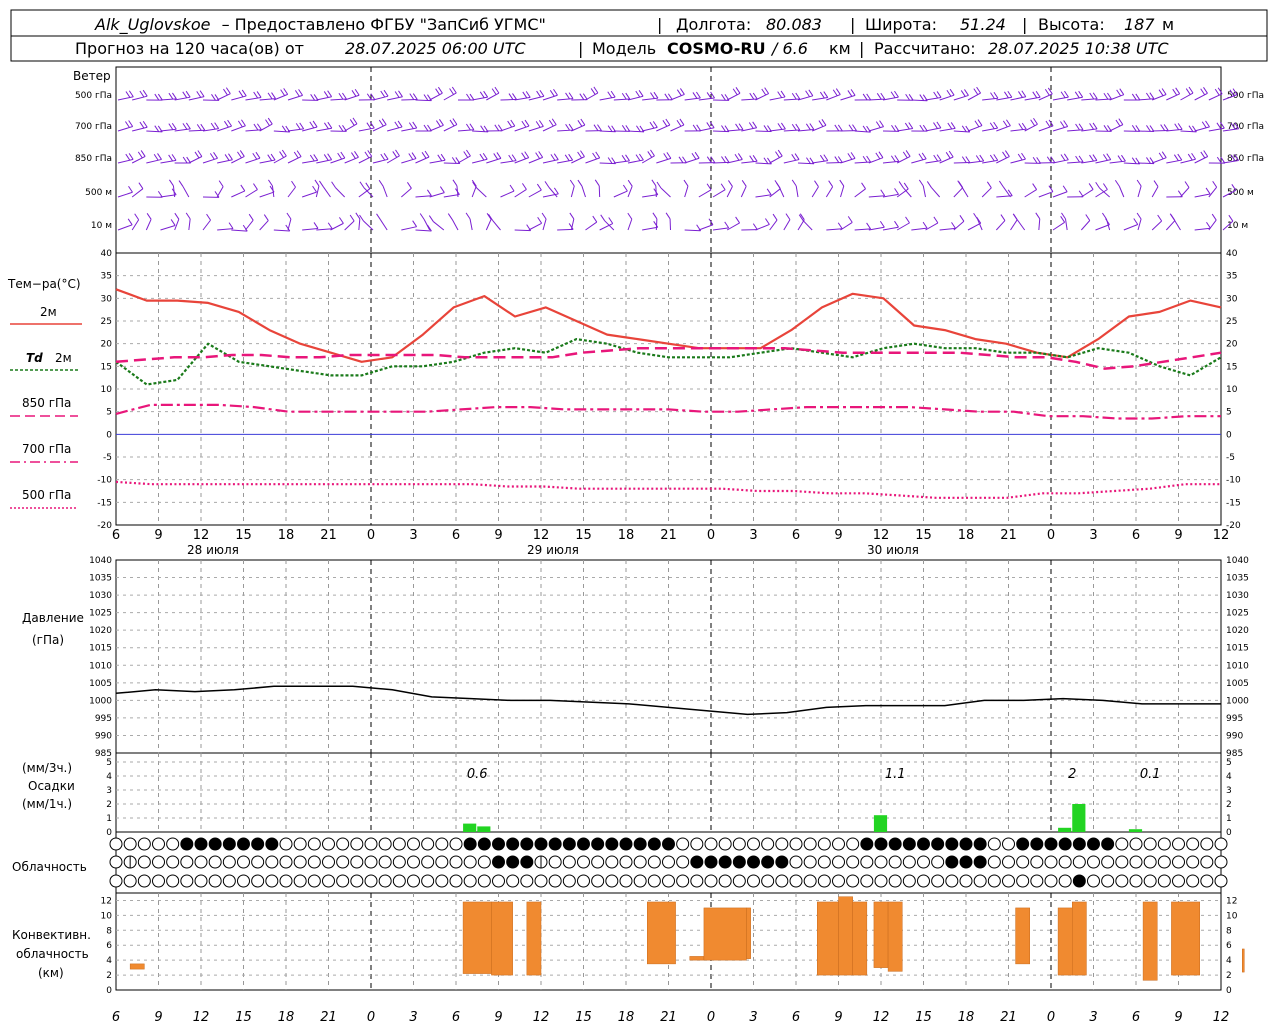 Image resolution: width=1280 pixels, height=1024 pixels. What do you see at coordinates (880, 823) in the screenshot?
I see `precip-bar` at bounding box center [880, 823].